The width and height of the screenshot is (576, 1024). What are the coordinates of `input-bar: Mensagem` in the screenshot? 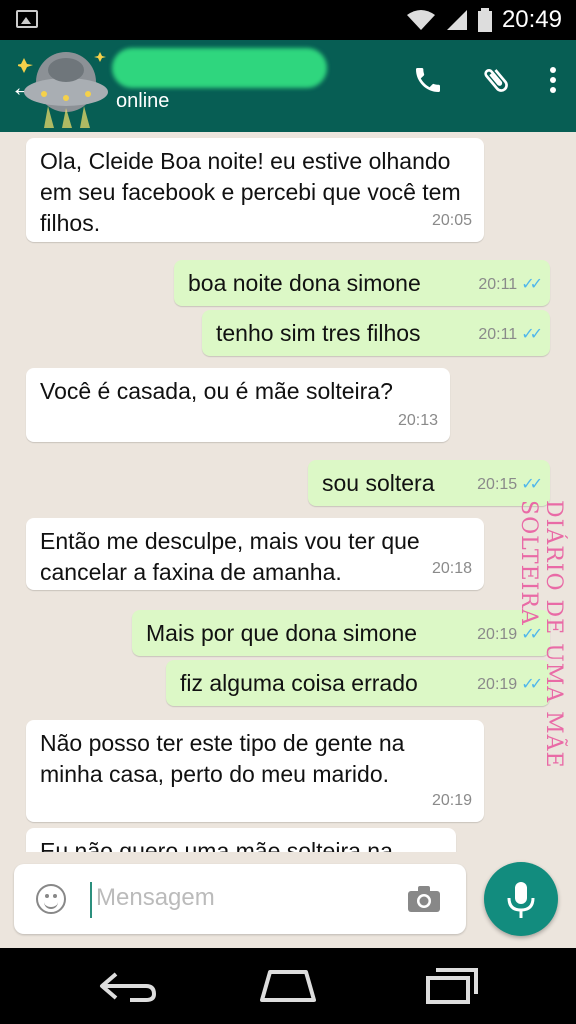 It's located at (288, 900).